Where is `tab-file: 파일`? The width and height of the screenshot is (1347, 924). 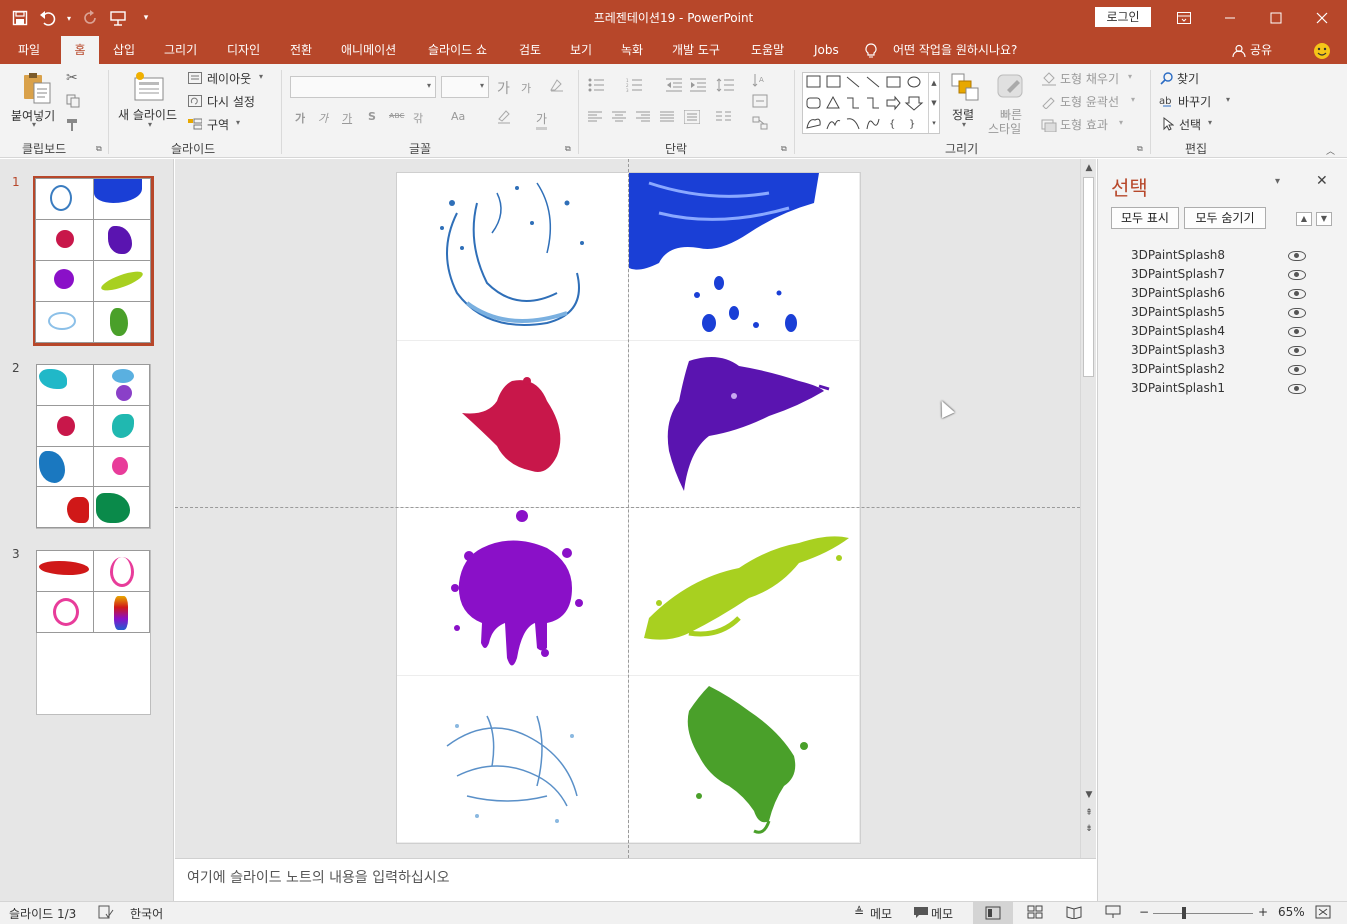
tab-file: 파일 is located at coordinates (29, 50).